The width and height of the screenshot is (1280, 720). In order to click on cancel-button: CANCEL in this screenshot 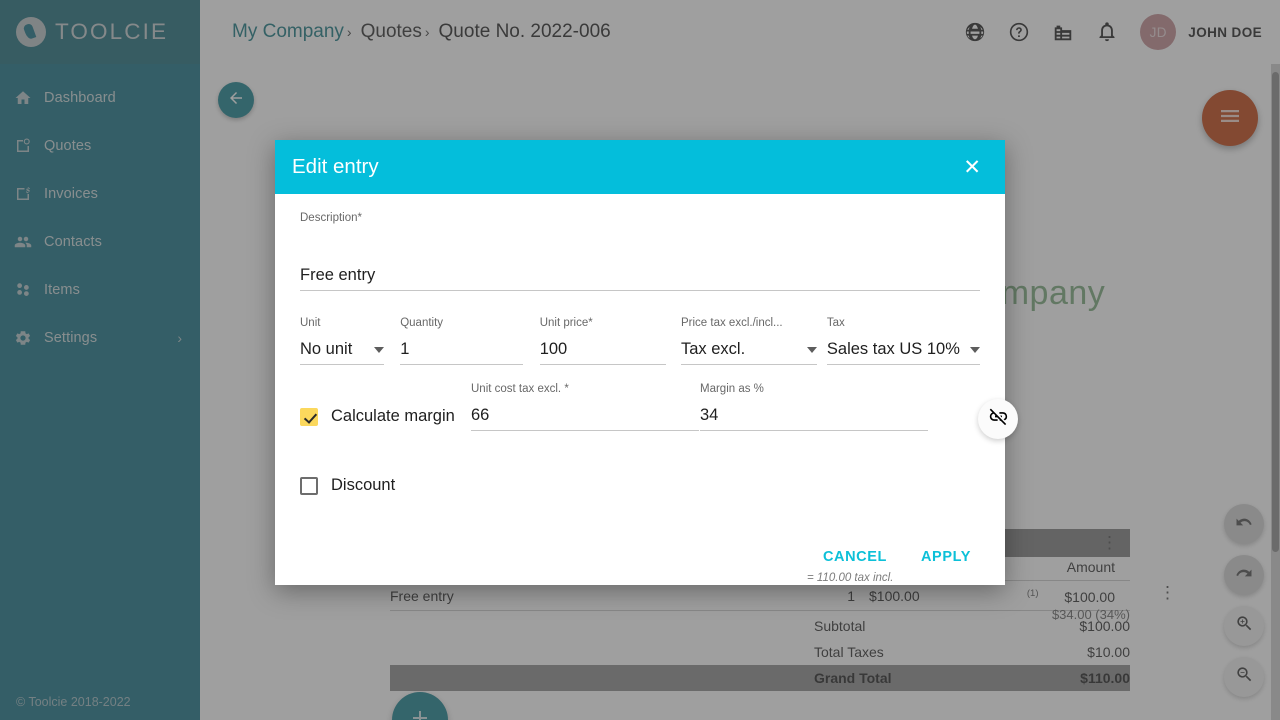, I will do `click(855, 557)`.